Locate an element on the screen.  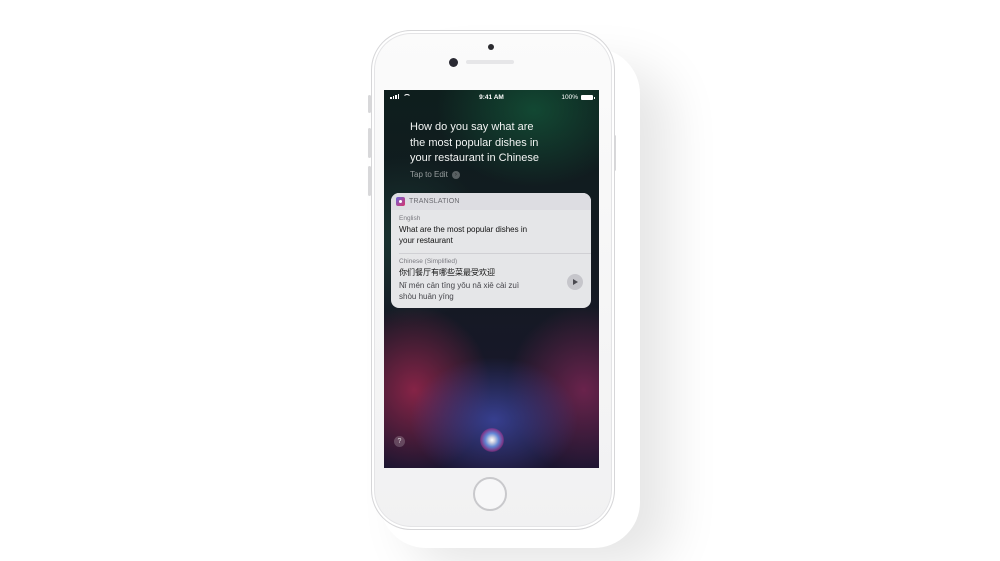
source-text-line: What are the most popular dishes in is located at coordinates (463, 229).